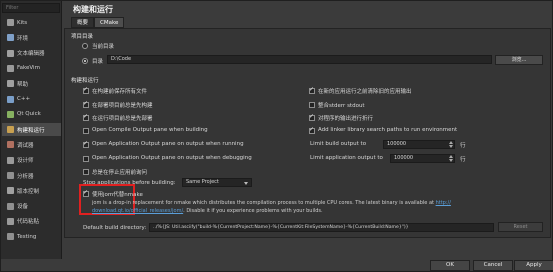 The height and width of the screenshot is (272, 553). Describe the element at coordinates (86, 104) in the screenshot. I see `build-before-deploy-checkbox` at that location.